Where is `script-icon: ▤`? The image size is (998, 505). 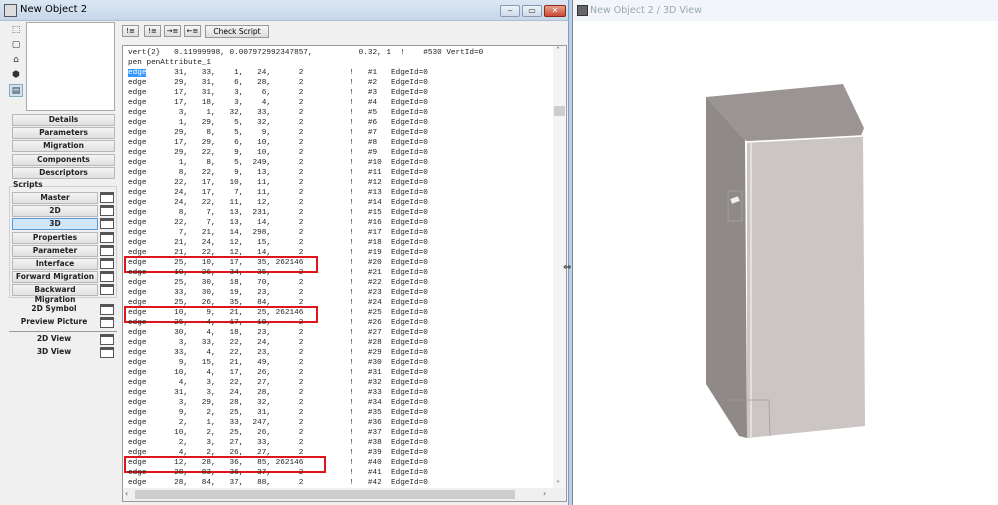 script-icon: ▤ is located at coordinates (16, 90).